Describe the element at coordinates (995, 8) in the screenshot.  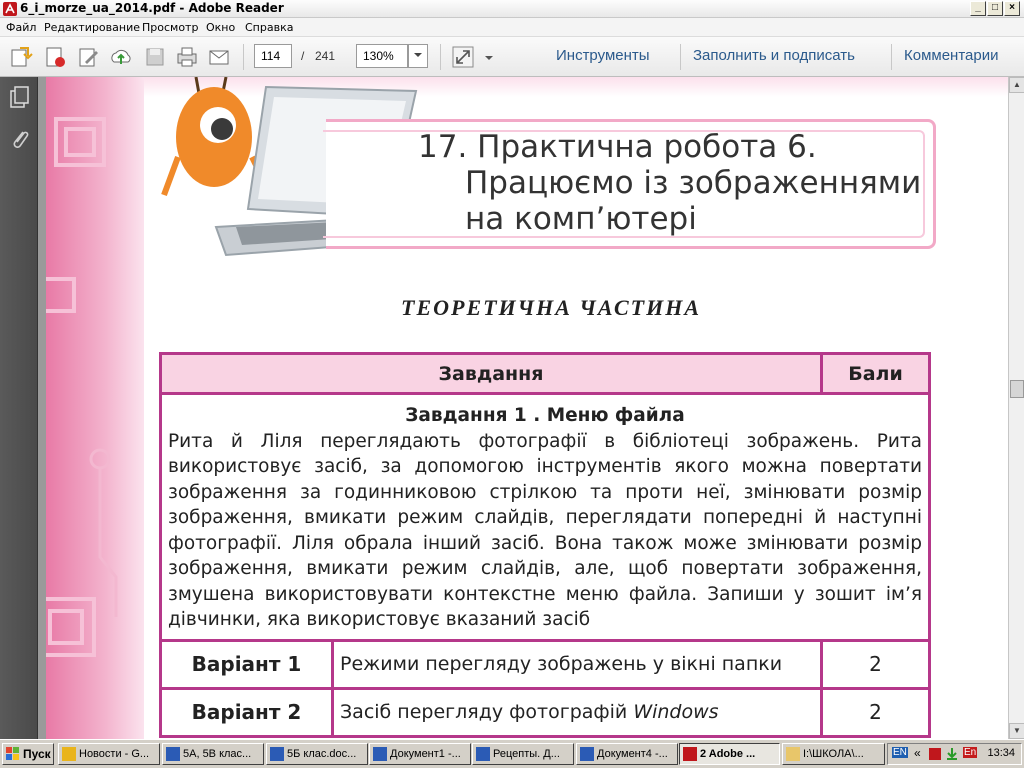
I see `maximize-button: □` at that location.